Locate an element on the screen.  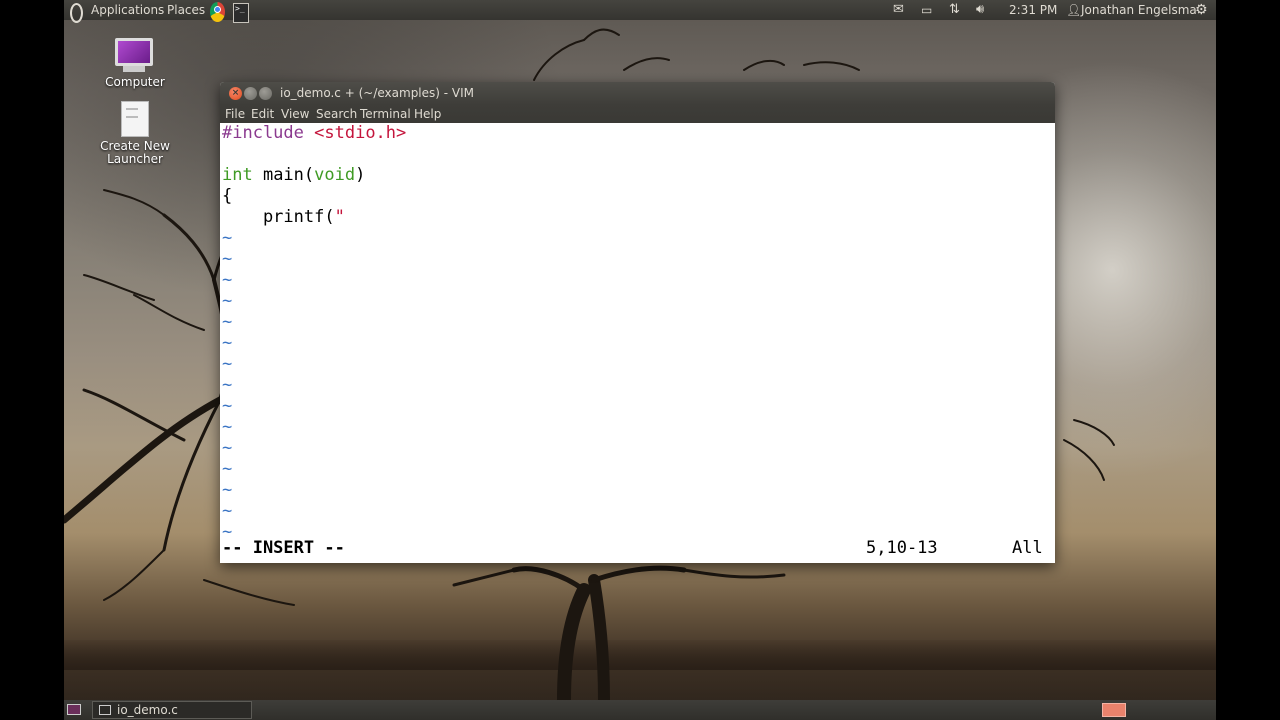
menu-bar: File Edit View Search Terminal Help is located at coordinates (637, 114).